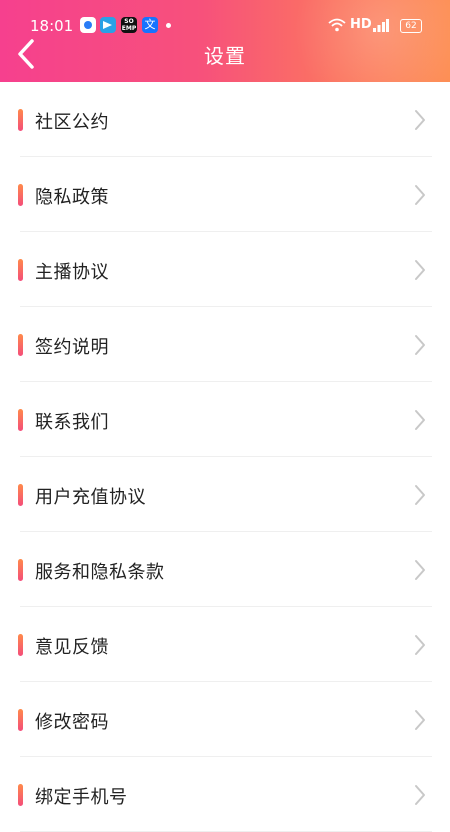 This screenshot has width=450, height=832. What do you see at coordinates (225, 719) in the screenshot?
I see `menu-item-change-password: 修改密码` at bounding box center [225, 719].